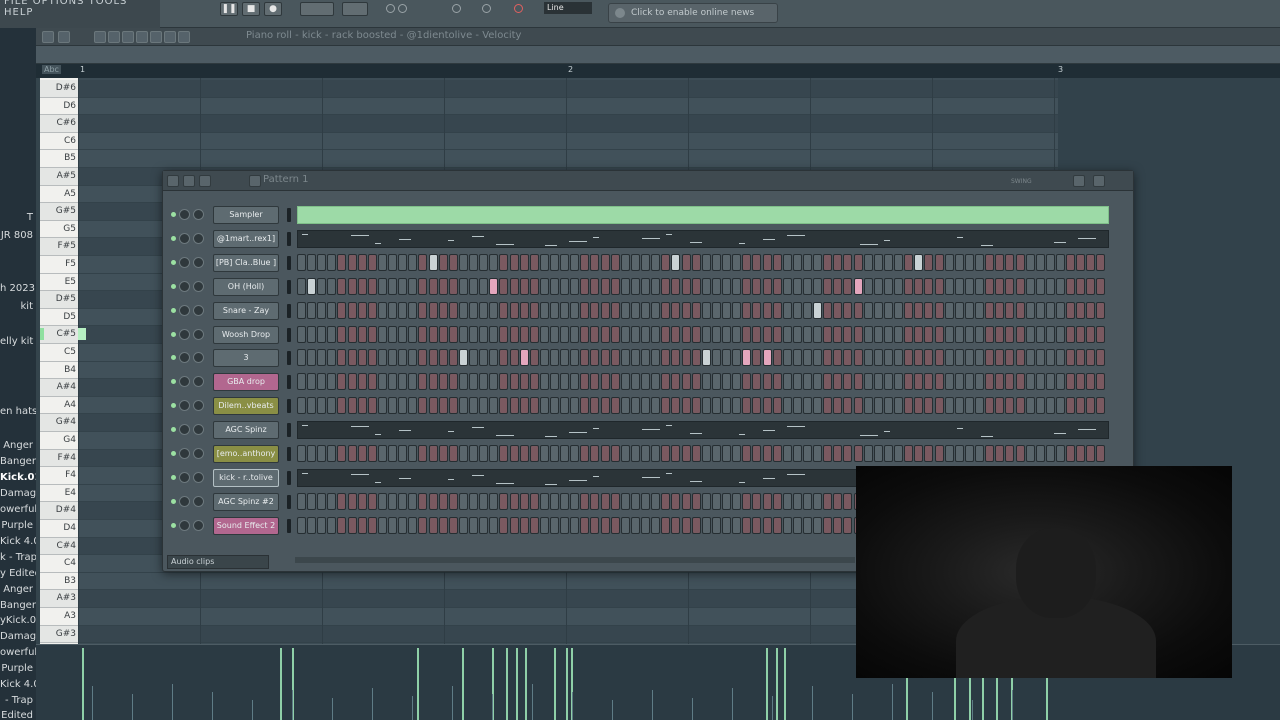 Image resolution: width=1280 pixels, height=720 pixels. Describe the element at coordinates (59, 195) in the screenshot. I see `piano-key: A5` at that location.